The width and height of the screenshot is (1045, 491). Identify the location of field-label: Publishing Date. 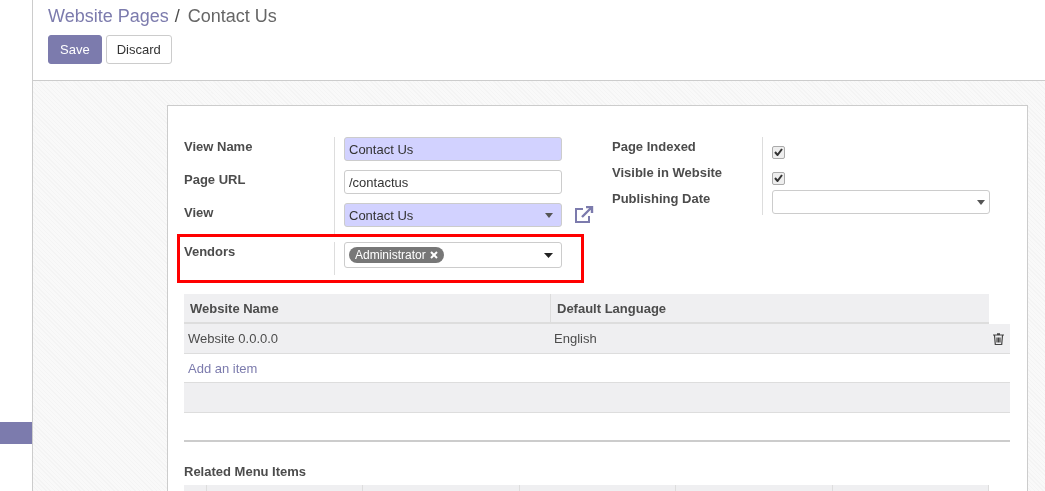
(687, 202).